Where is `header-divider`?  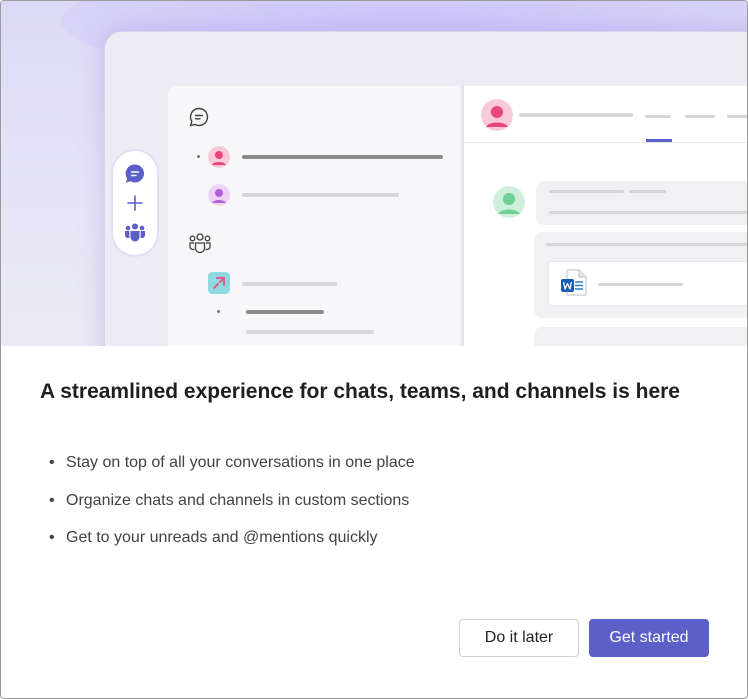
header-divider is located at coordinates (605, 142).